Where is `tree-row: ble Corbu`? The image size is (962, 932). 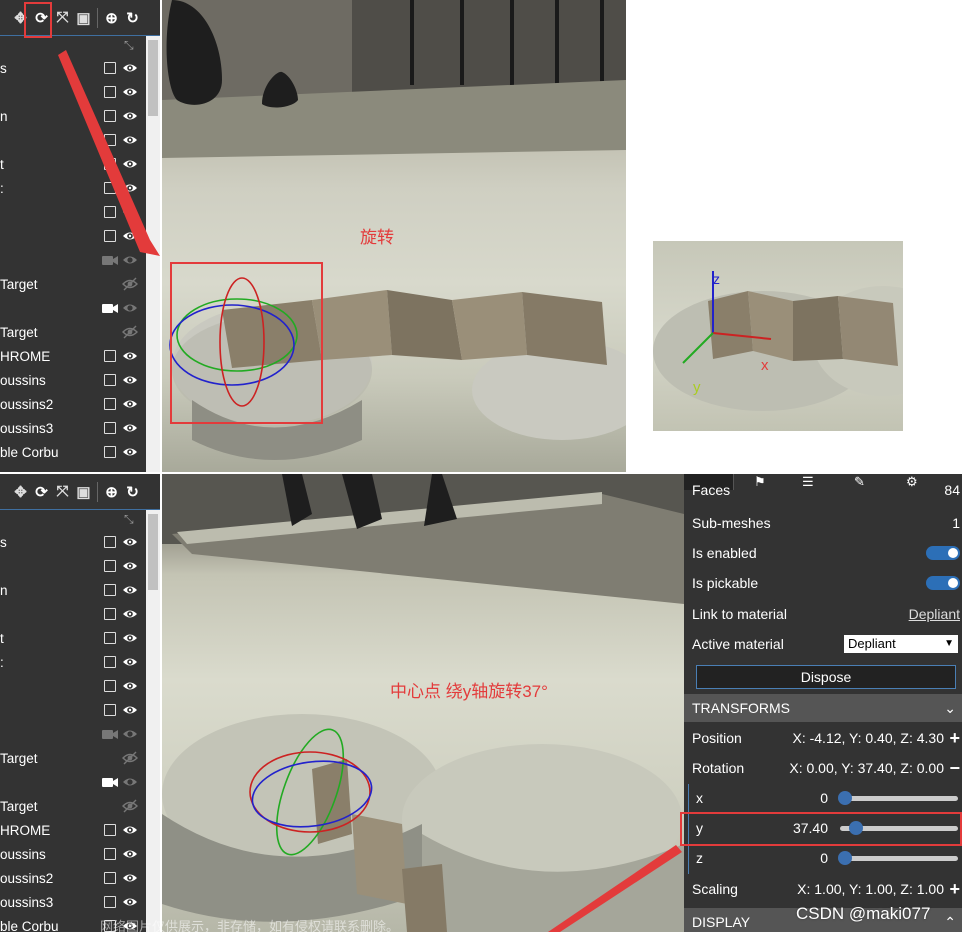
tree-row: ble Corbu is located at coordinates (80, 452).